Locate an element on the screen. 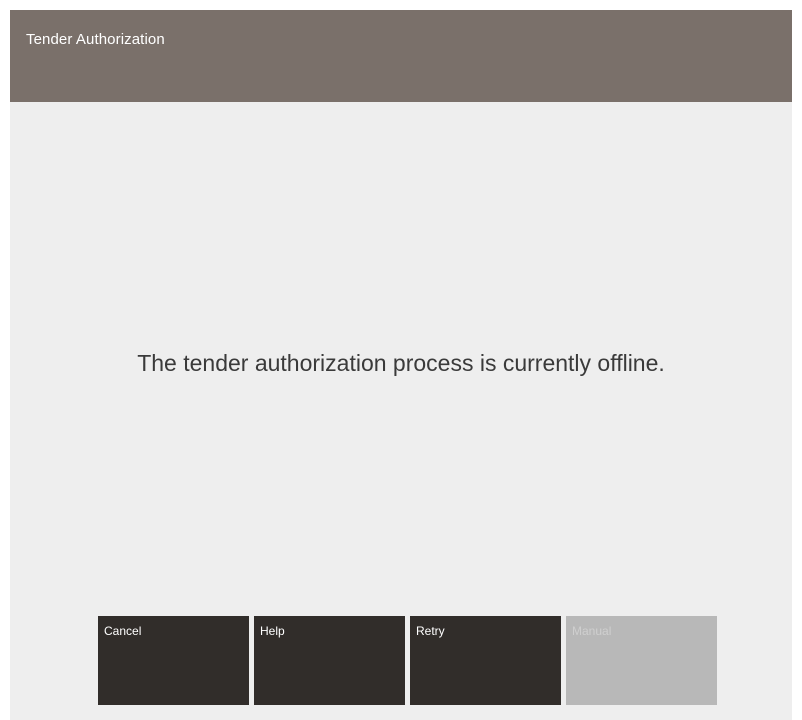 The image size is (802, 720). manual-button-label: Manual is located at coordinates (592, 631).